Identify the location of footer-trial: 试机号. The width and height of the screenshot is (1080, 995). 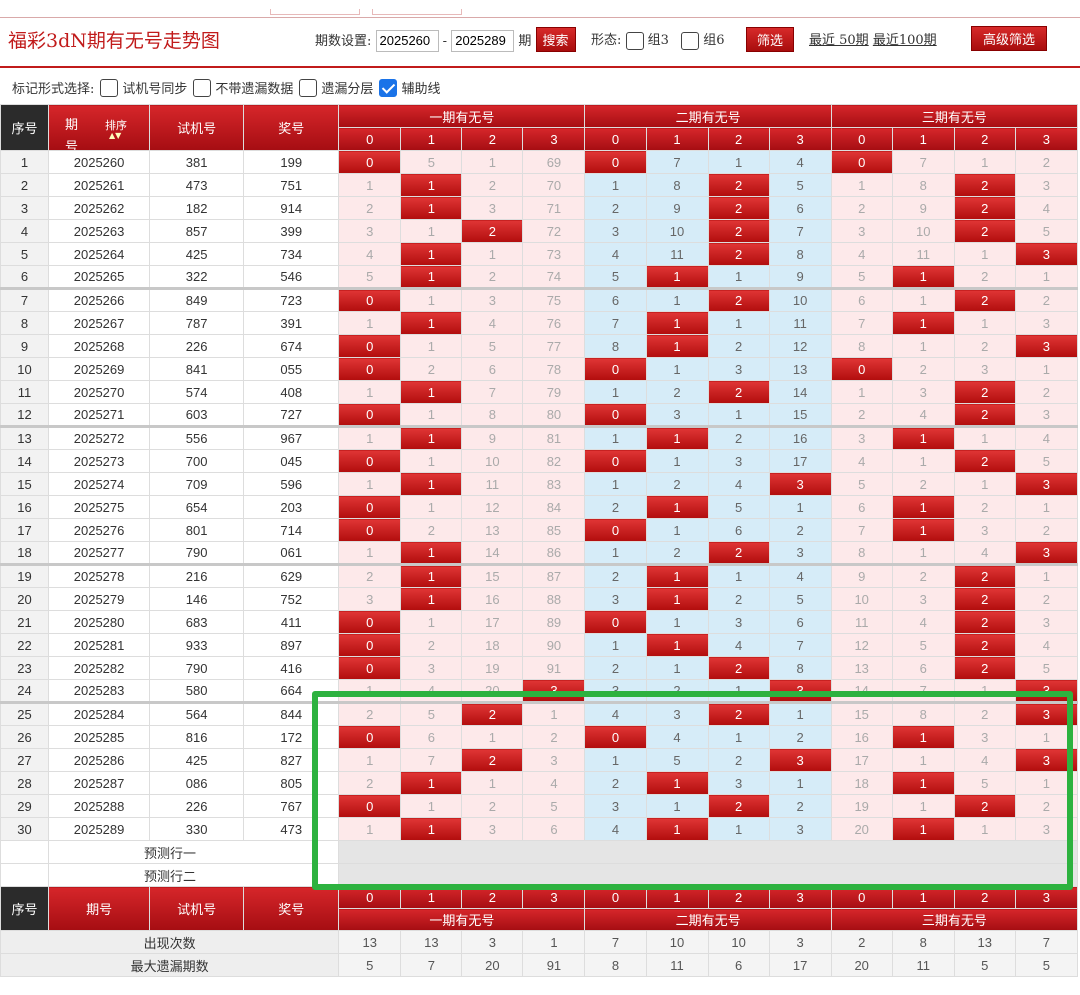
(197, 908).